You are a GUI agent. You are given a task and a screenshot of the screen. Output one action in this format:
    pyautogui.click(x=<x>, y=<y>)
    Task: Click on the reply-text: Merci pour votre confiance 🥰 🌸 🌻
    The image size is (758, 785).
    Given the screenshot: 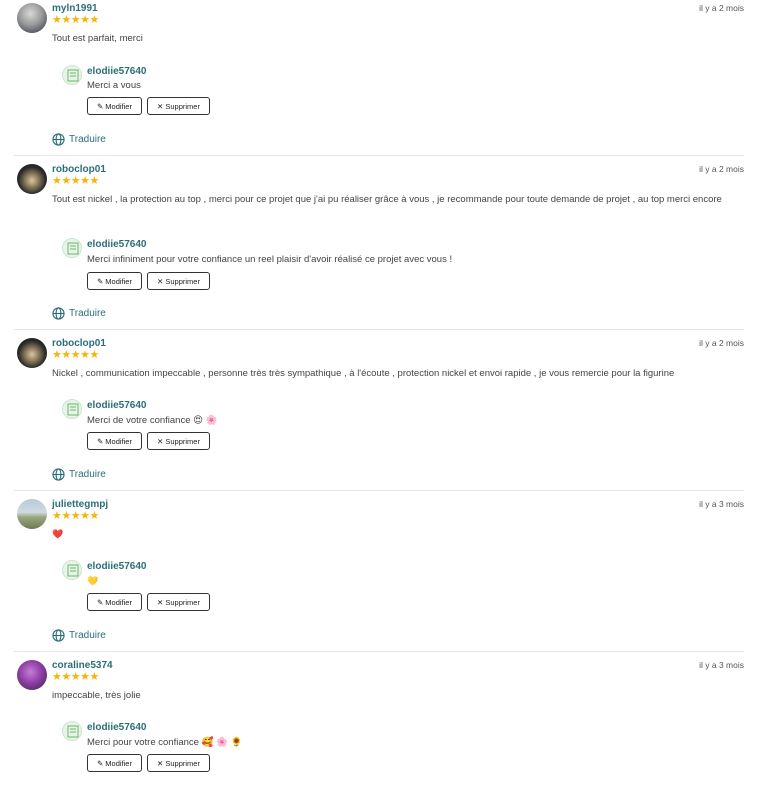 What is the action you would take?
    pyautogui.click(x=165, y=742)
    